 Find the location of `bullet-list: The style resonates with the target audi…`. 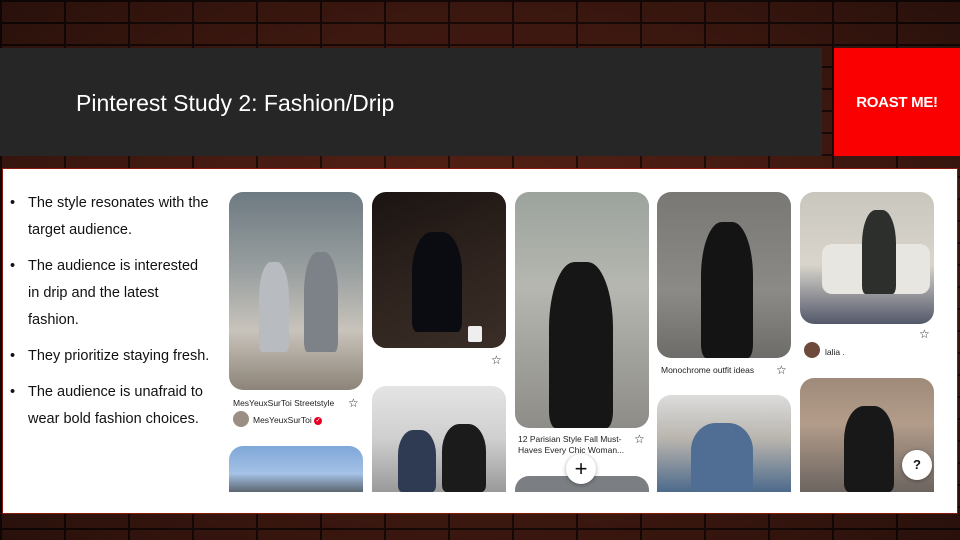

bullet-list: The style resonates with the target audi… is located at coordinates (110, 316).